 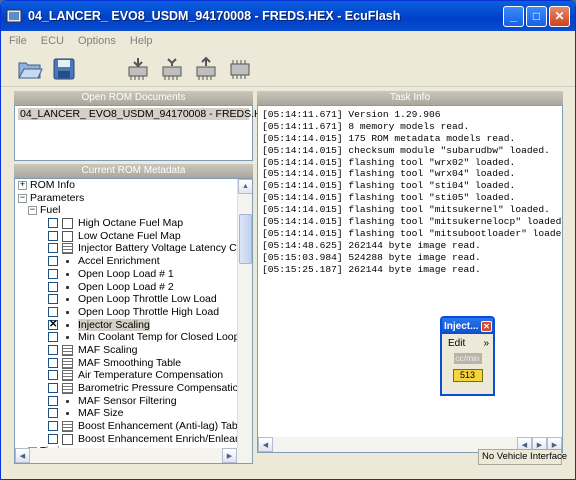 What do you see at coordinates (30, 69) in the screenshot?
I see `open-folder-icon` at bounding box center [30, 69].